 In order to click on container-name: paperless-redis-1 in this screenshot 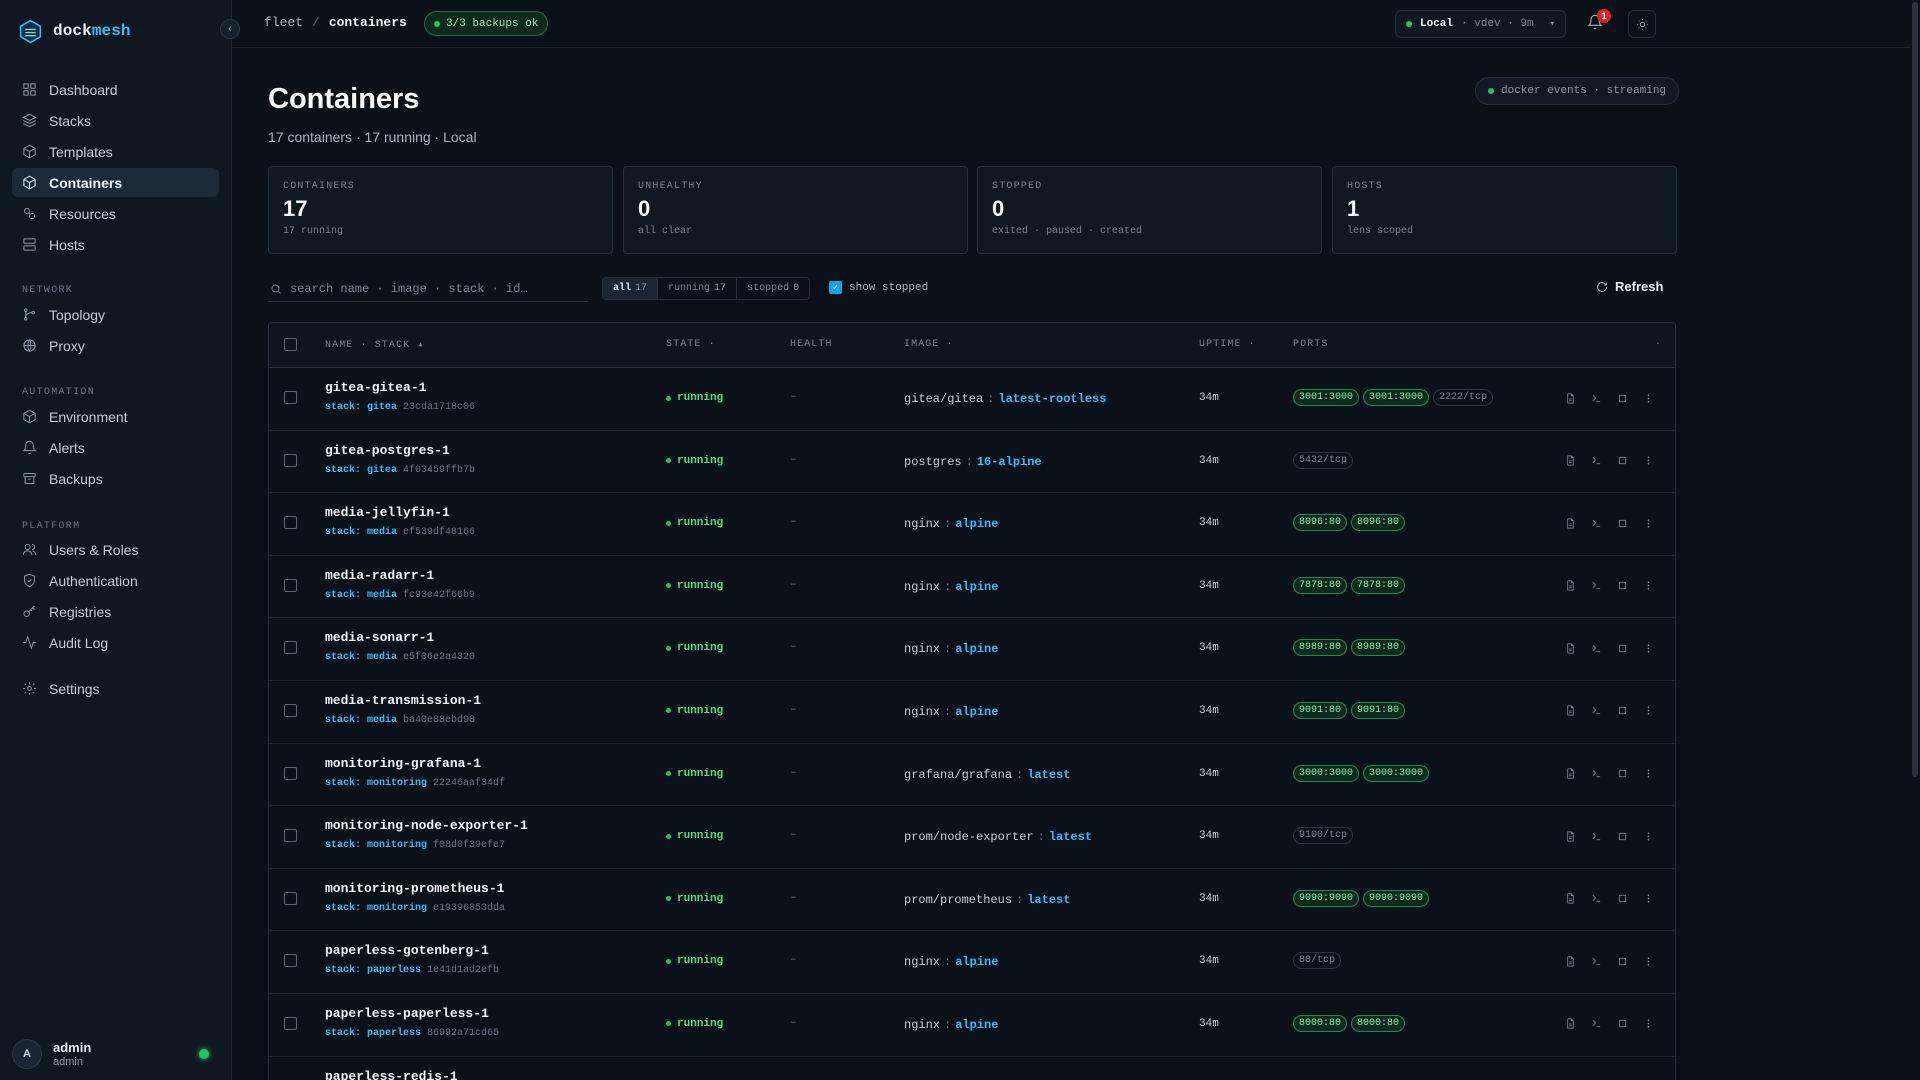, I will do `click(391, 1074)`.